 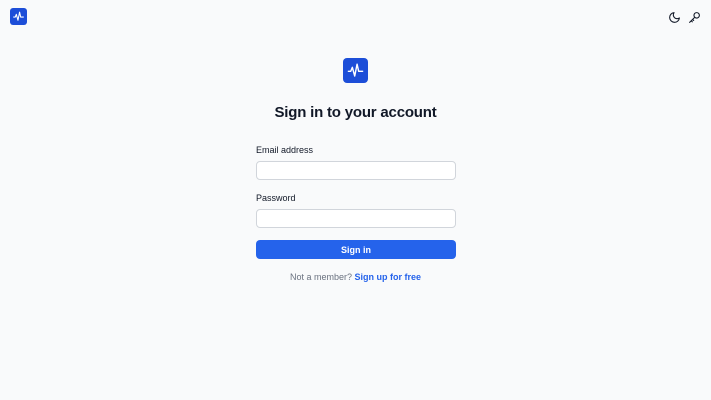 I want to click on signup-prompt-text: Not a member?, so click(x=322, y=277).